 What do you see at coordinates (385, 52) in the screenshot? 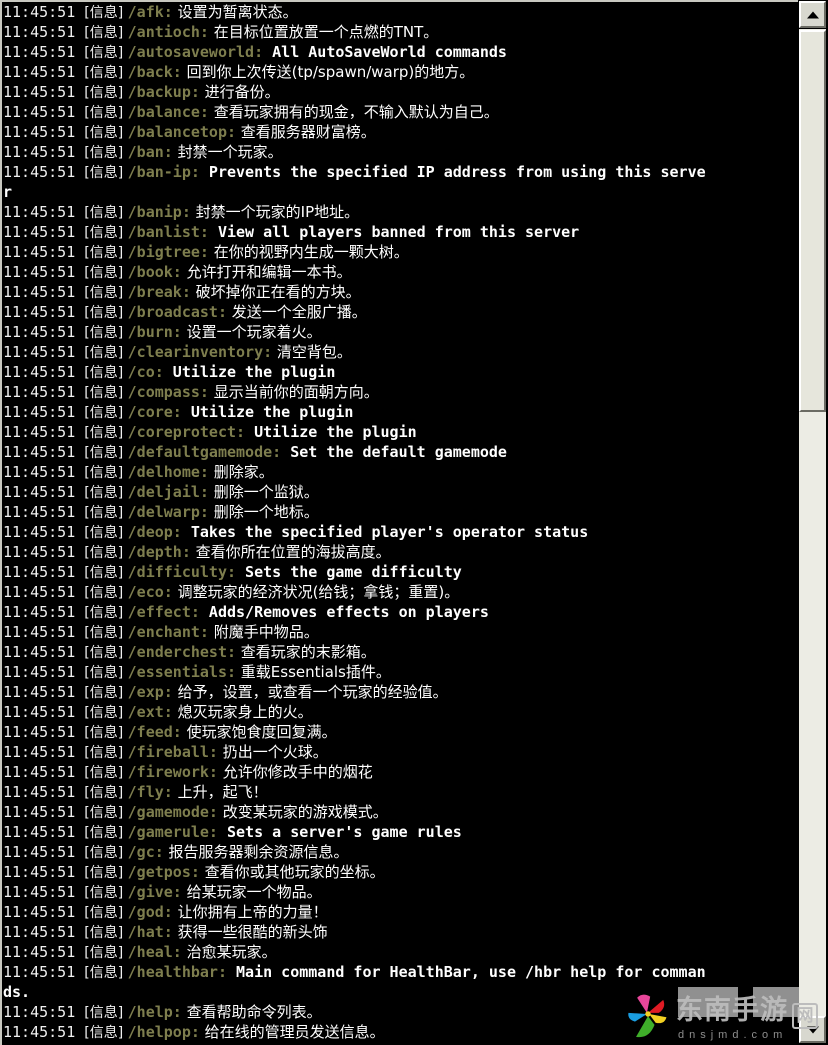
I see `log-command-description: All AutoSaveWorld commands` at bounding box center [385, 52].